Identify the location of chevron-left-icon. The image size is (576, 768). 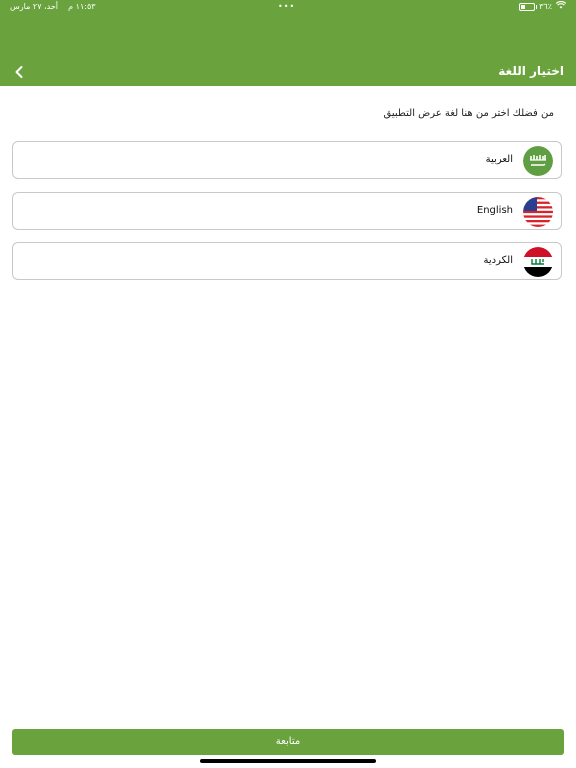
(19, 73).